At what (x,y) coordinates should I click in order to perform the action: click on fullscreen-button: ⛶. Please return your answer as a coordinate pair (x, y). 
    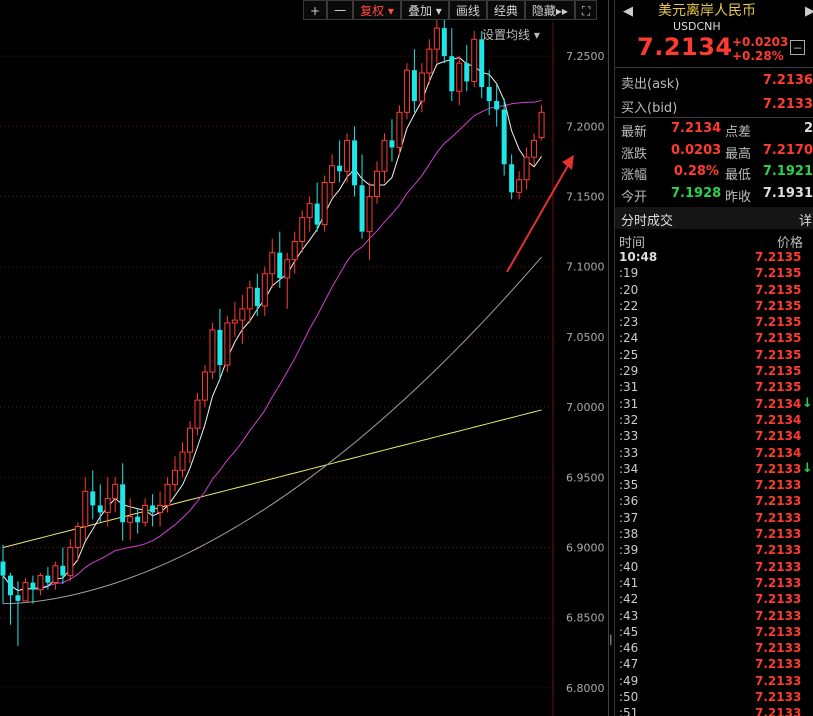
    Looking at the image, I should click on (586, 10).